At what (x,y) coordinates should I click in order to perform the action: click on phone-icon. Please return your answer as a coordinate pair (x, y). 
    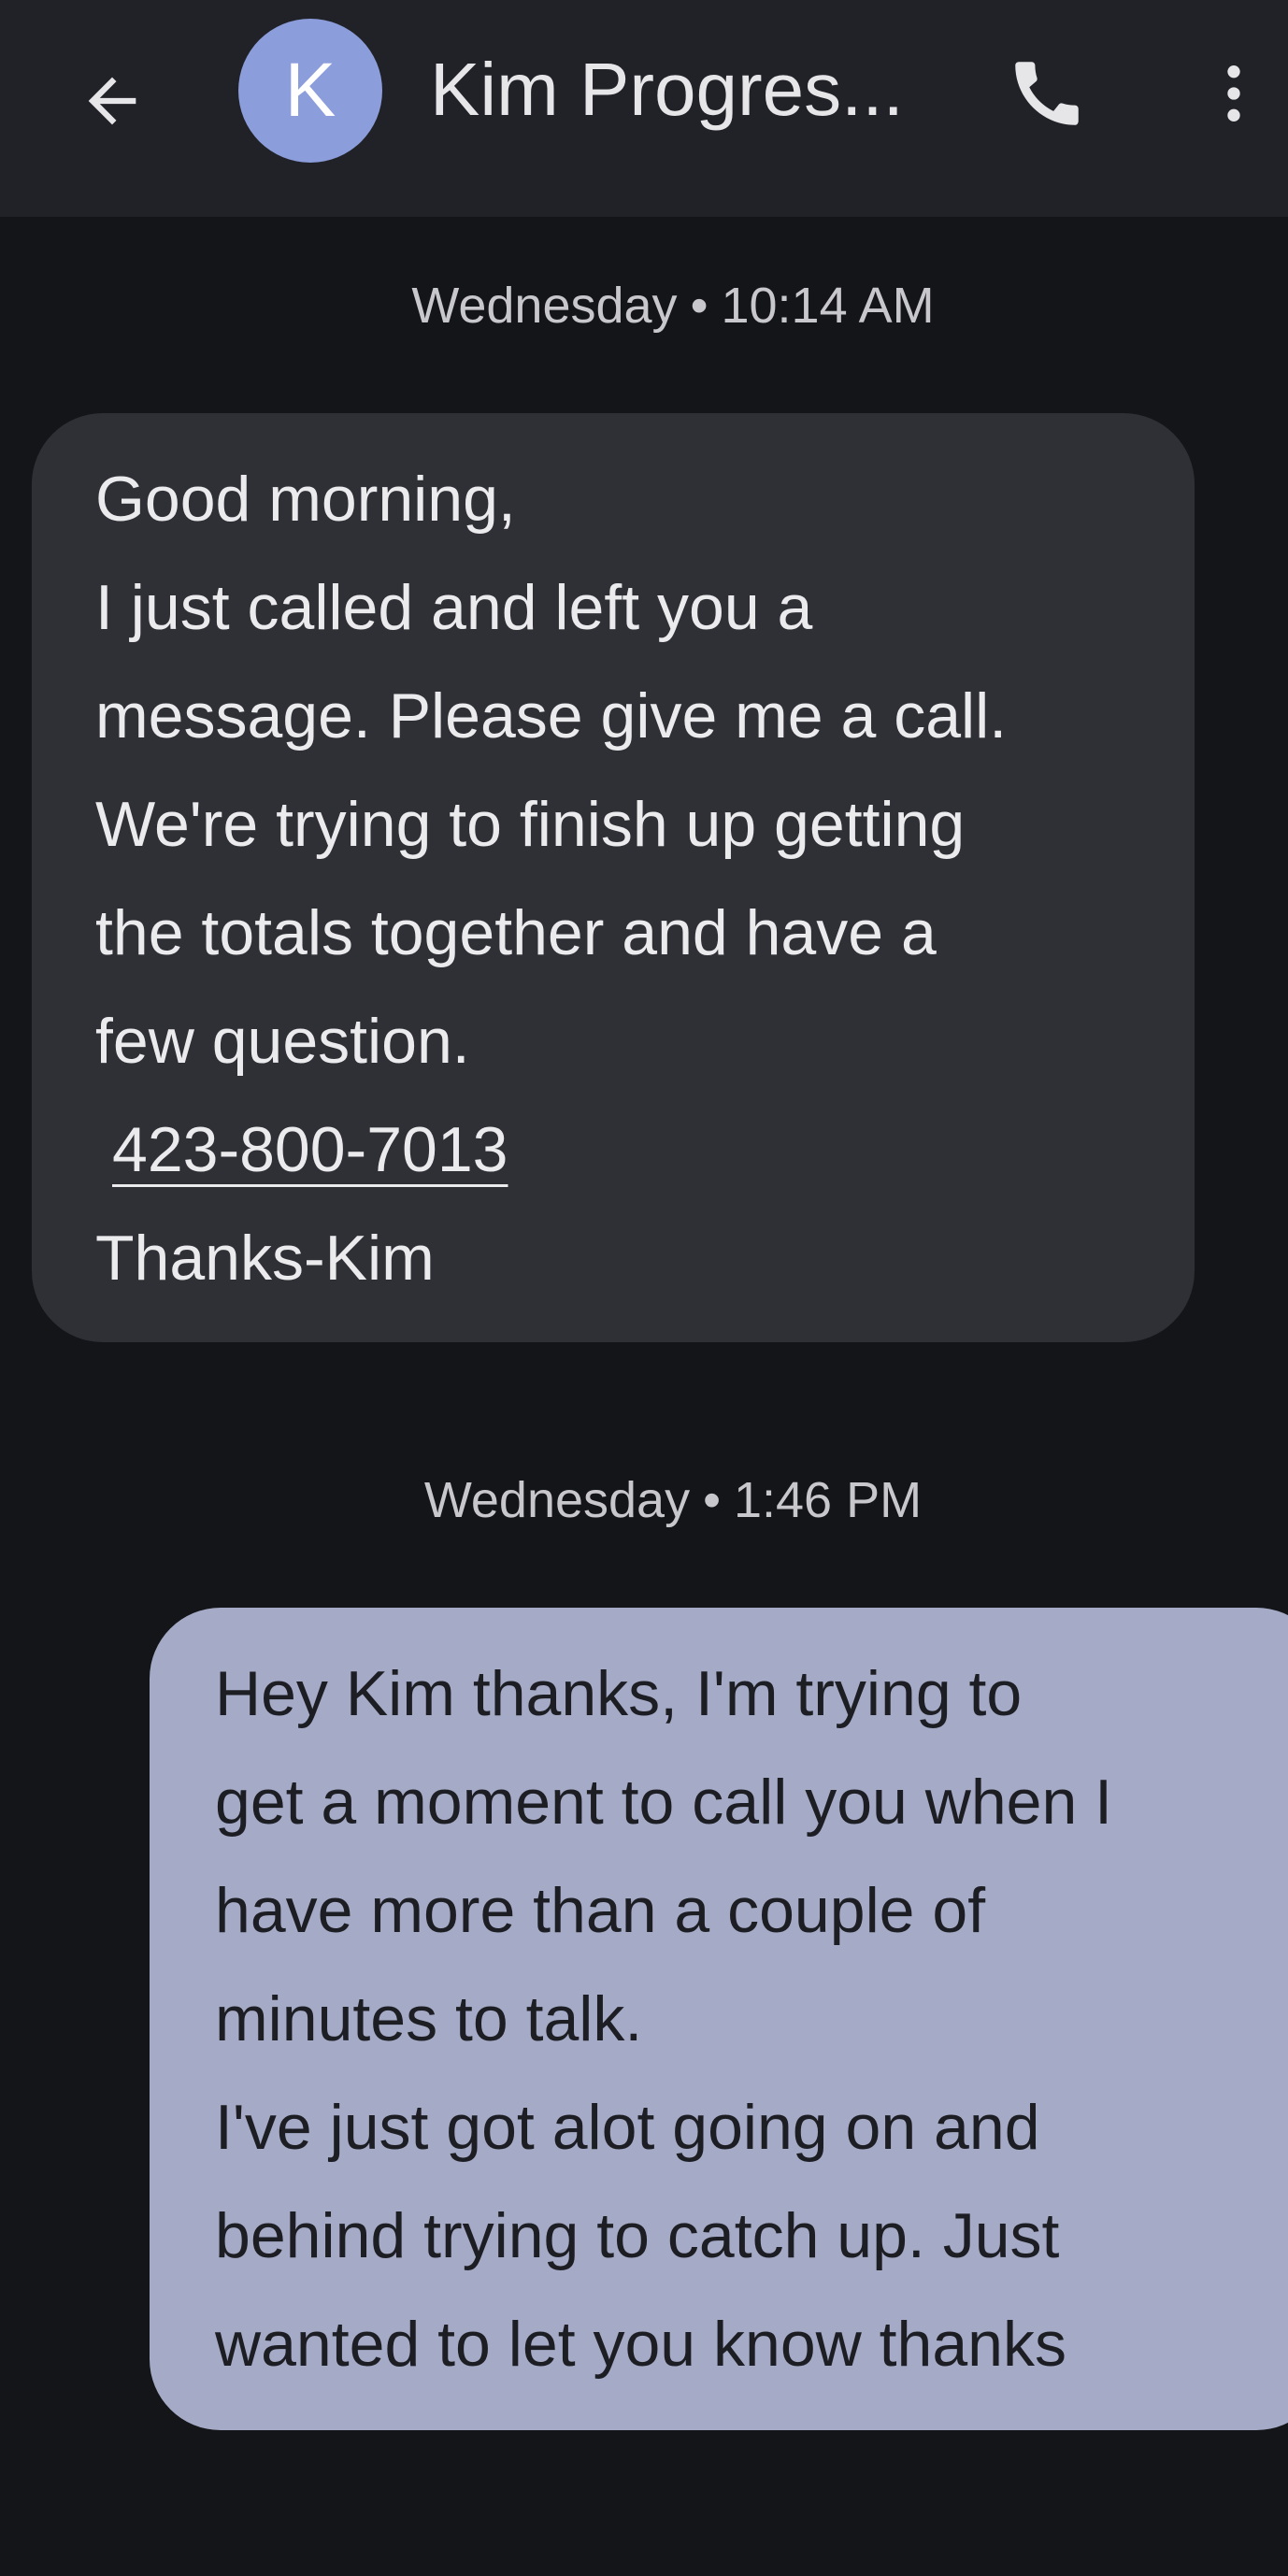
    Looking at the image, I should click on (1047, 93).